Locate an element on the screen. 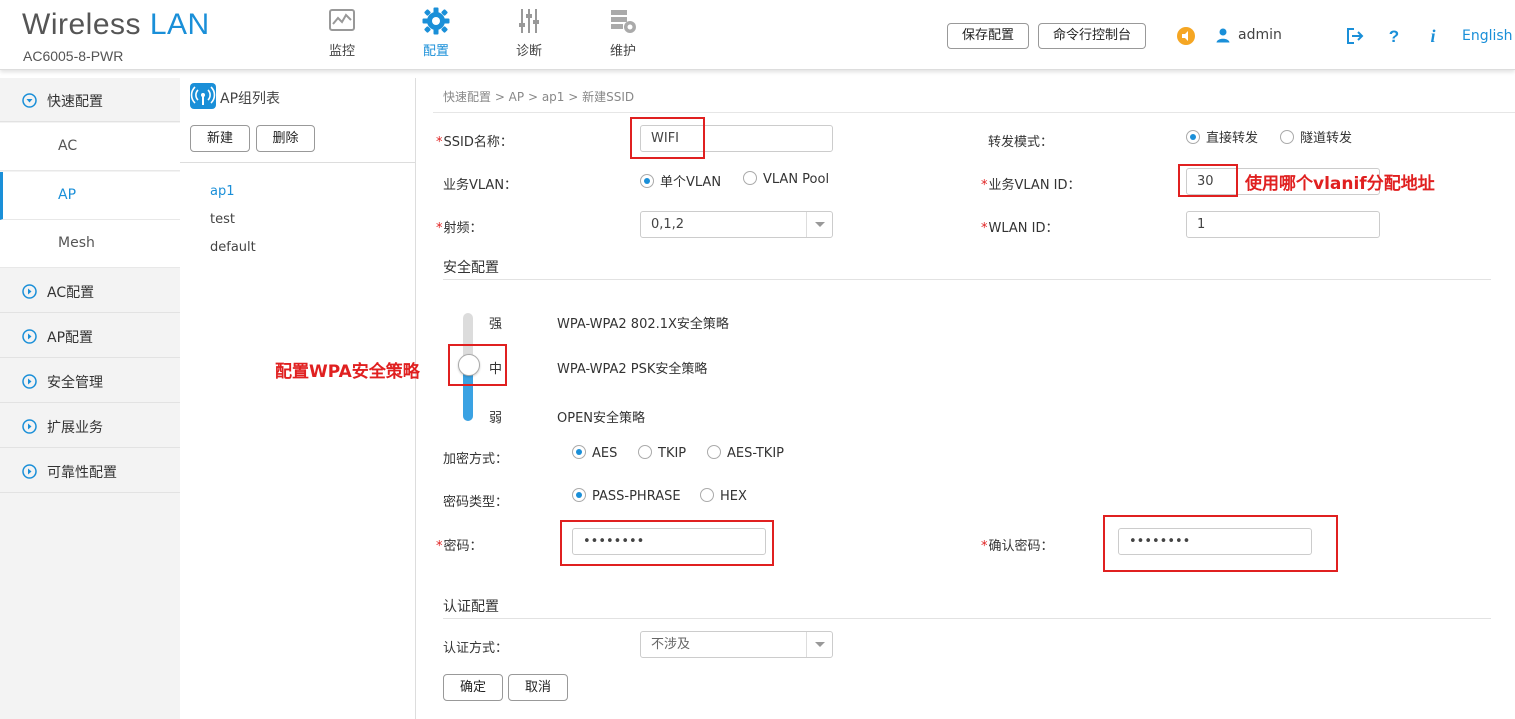 The width and height of the screenshot is (1515, 719). group-item-ap1: ap1 is located at coordinates (222, 191).